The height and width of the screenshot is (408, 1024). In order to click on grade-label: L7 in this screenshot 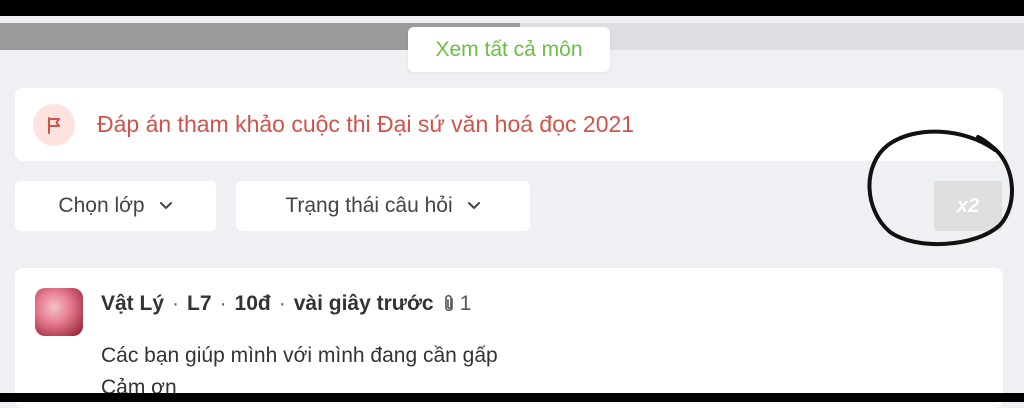, I will do `click(199, 303)`.